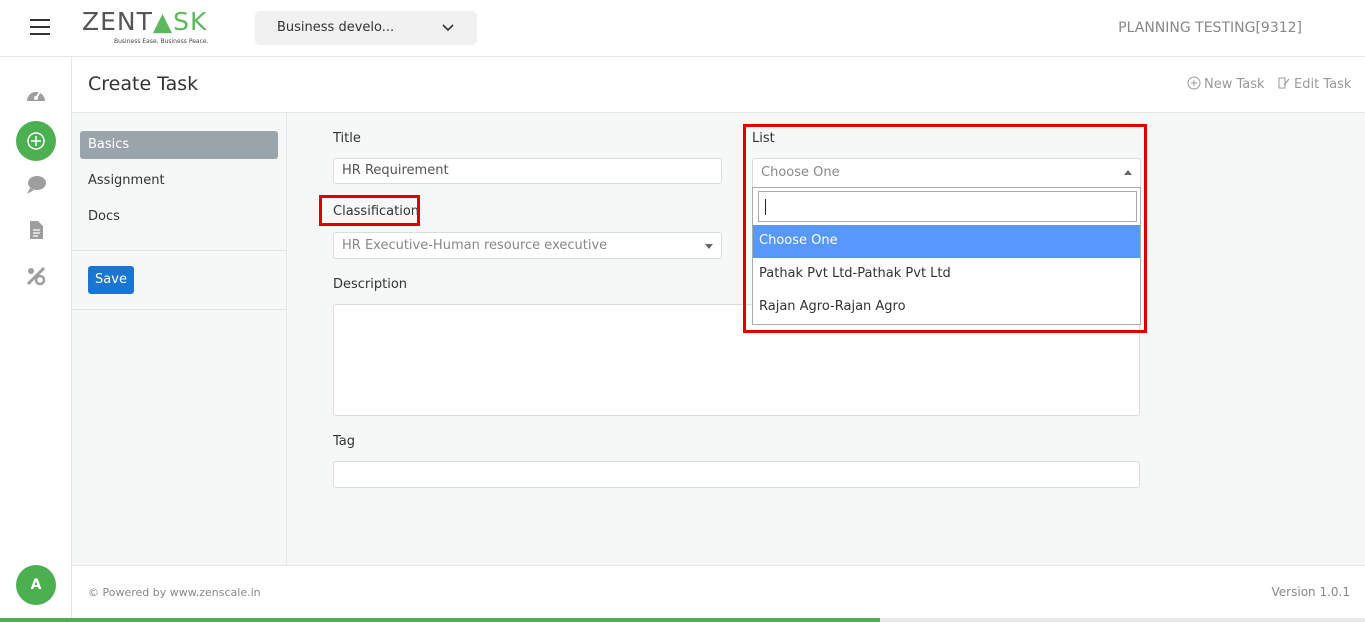 The width and height of the screenshot is (1365, 622). I want to click on tab-basics: Basics, so click(179, 145).